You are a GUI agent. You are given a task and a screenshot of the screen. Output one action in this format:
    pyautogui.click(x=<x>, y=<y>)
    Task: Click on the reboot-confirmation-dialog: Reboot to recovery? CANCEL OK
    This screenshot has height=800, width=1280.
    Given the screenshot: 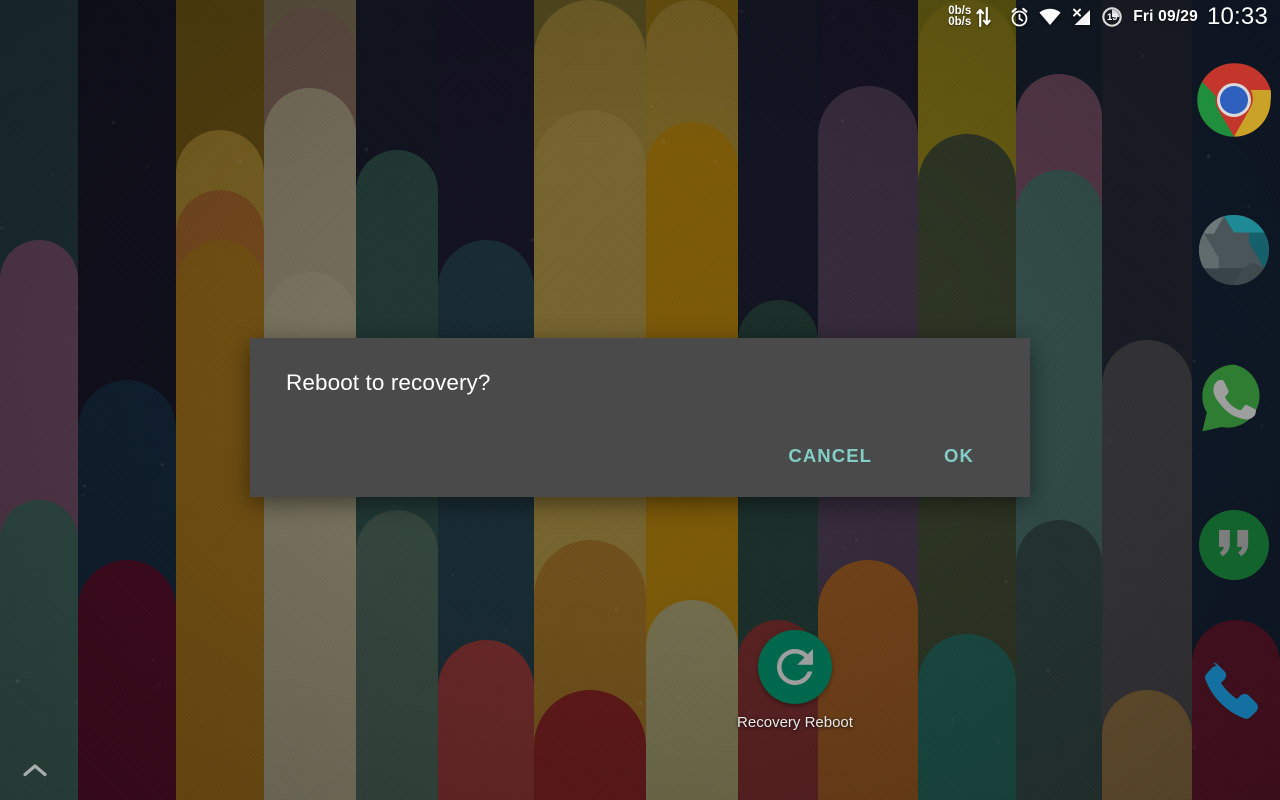 What is the action you would take?
    pyautogui.click(x=640, y=417)
    